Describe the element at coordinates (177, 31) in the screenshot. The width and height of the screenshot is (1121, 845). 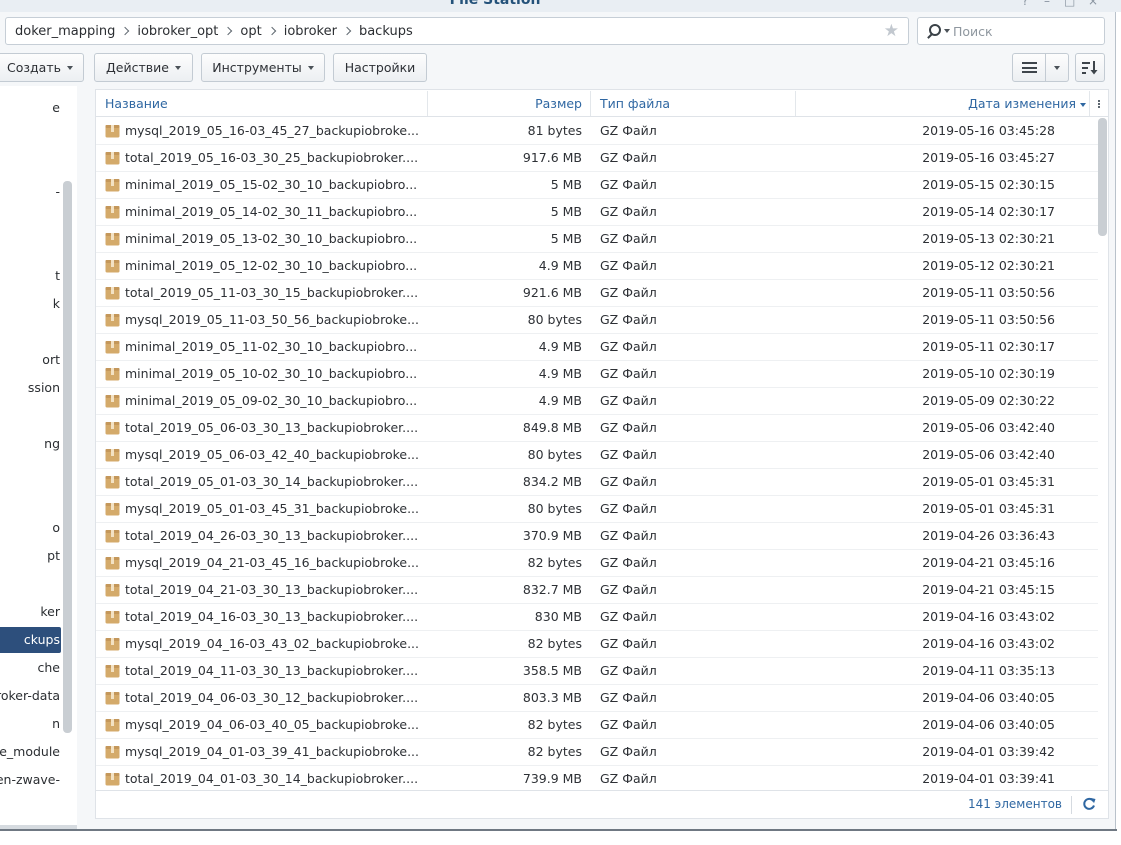
I see `breadcrumb-item: iobroker_opt` at that location.